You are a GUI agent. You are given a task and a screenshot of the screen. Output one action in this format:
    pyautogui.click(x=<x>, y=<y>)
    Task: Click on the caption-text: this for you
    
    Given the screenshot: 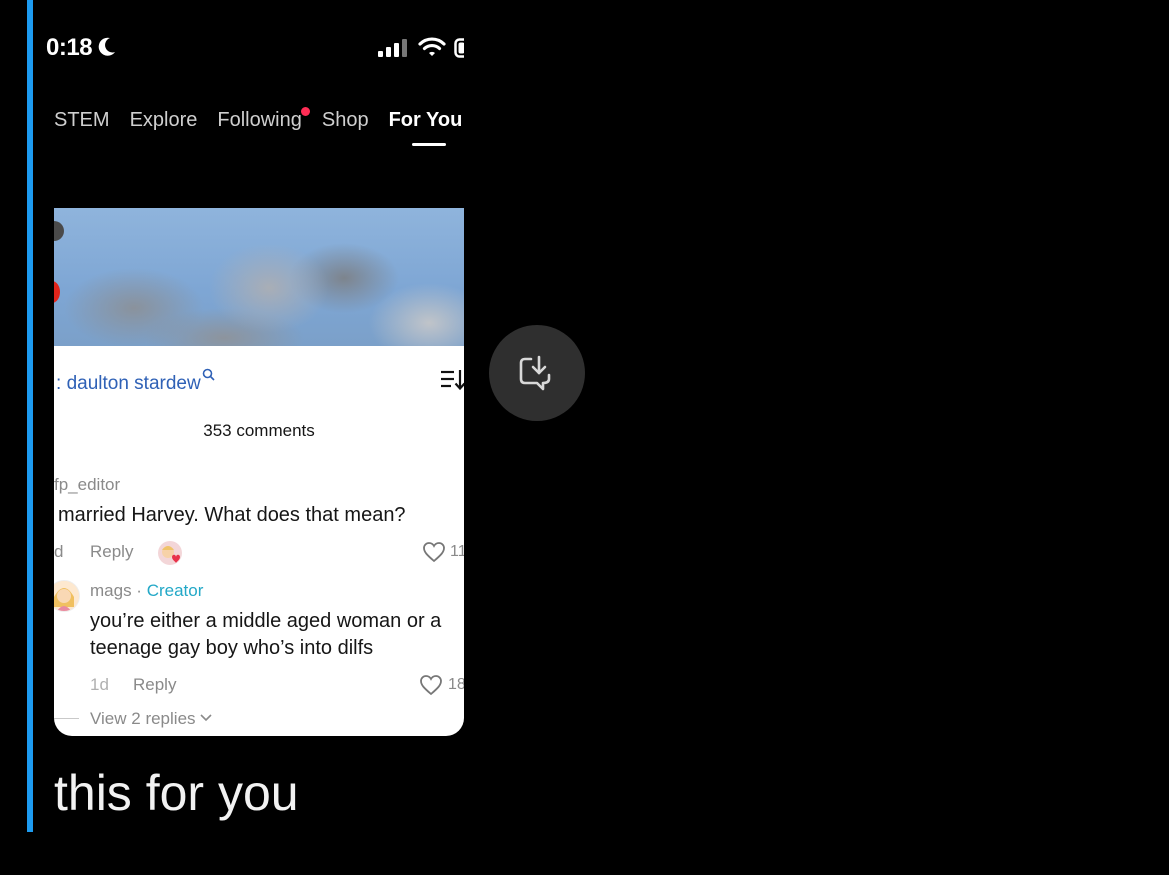 What is the action you would take?
    pyautogui.click(x=176, y=793)
    